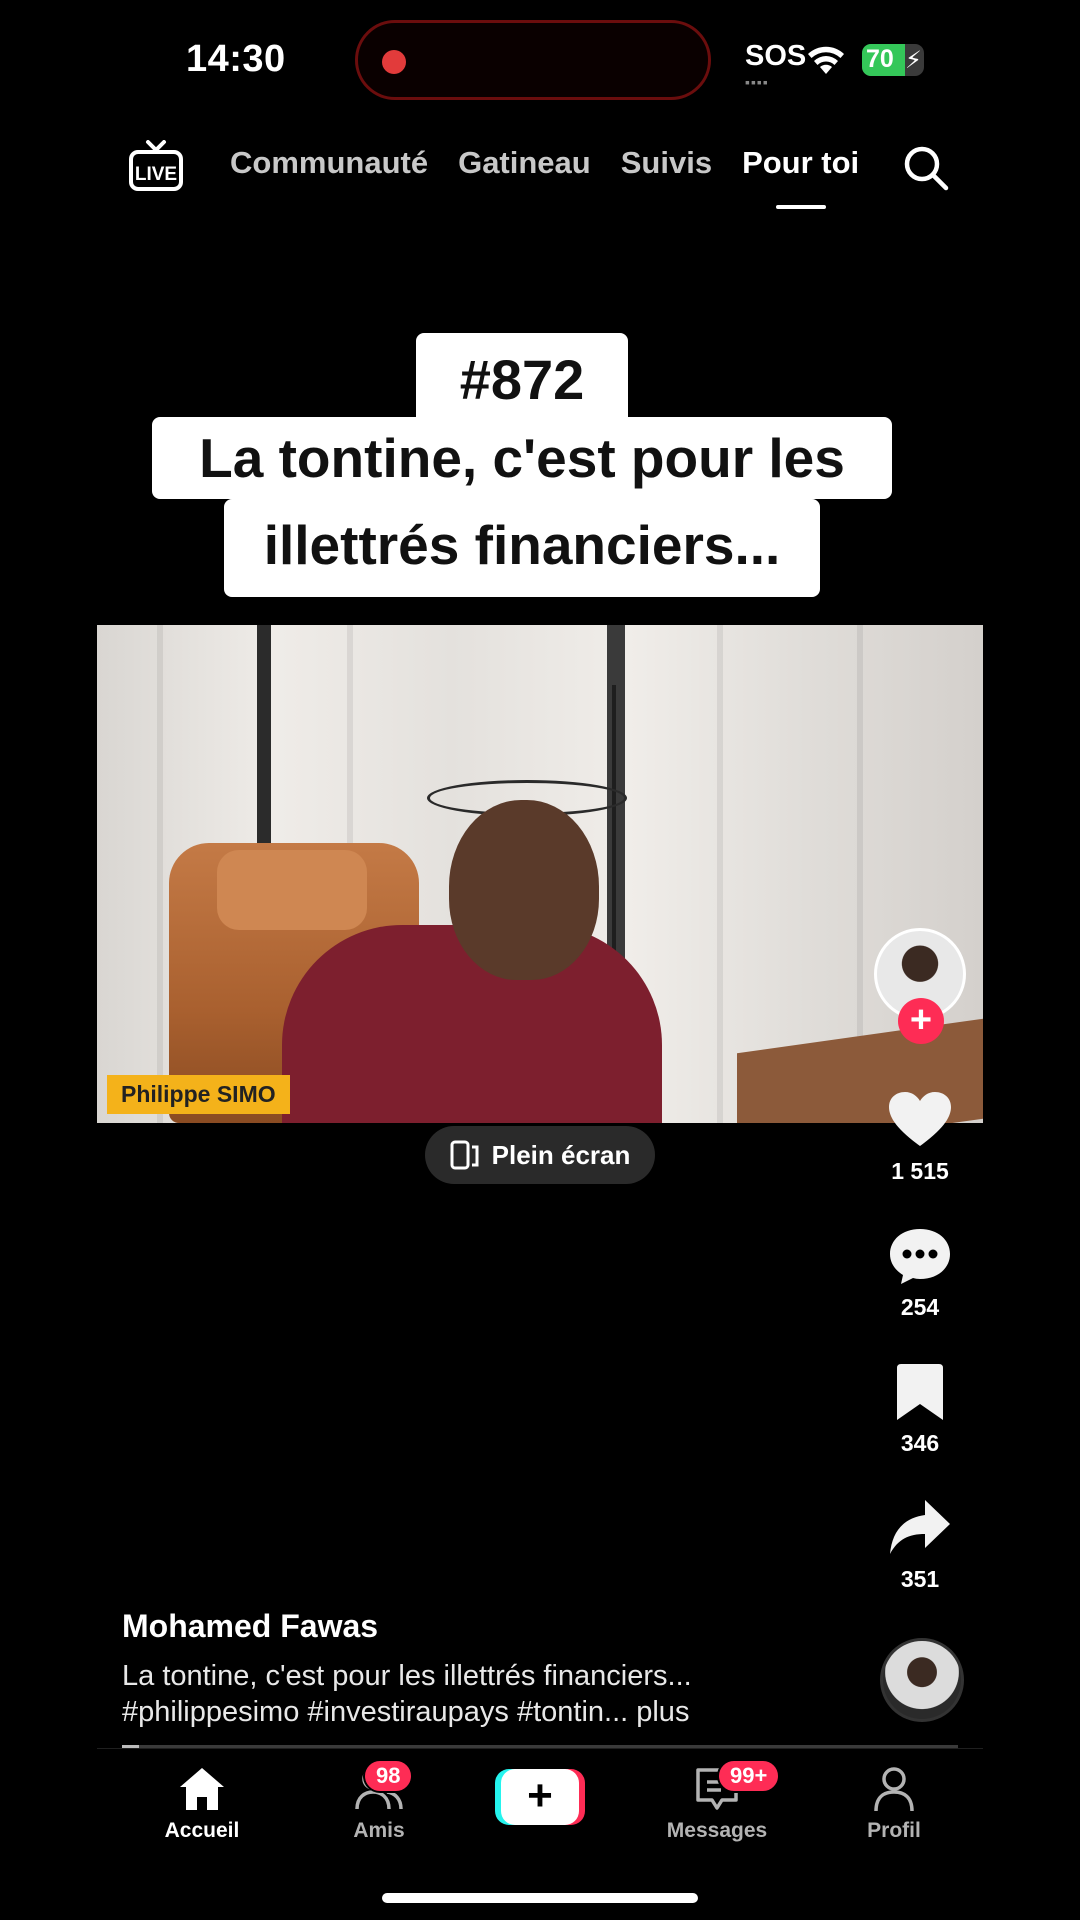 The height and width of the screenshot is (1920, 1080). I want to click on bottom-nav: Accueil Amis 98 + Messages 99+ Profil, so click(540, 1803).